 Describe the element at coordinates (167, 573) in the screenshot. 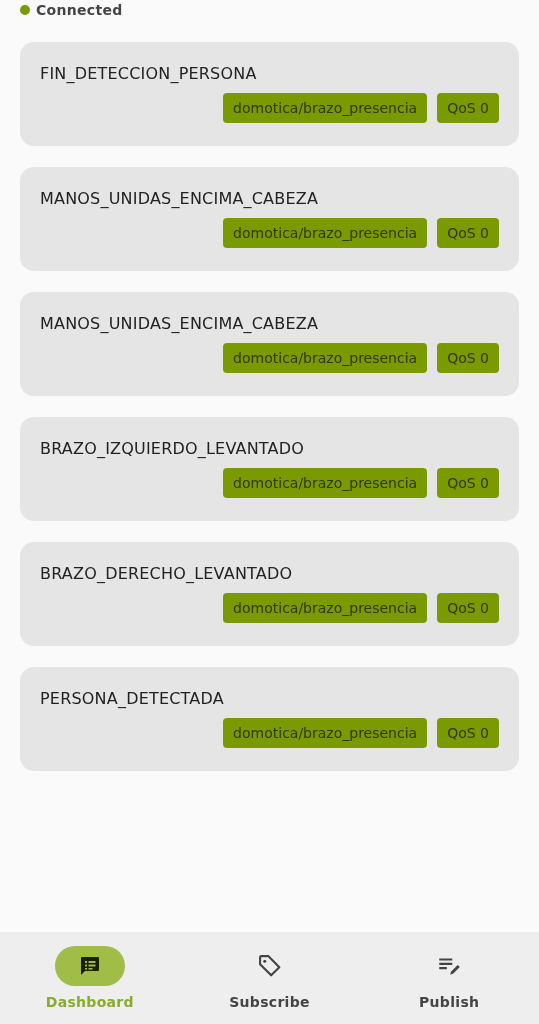

I see `message-payload: BRAZO_DERECHO_LEVANTADO` at that location.